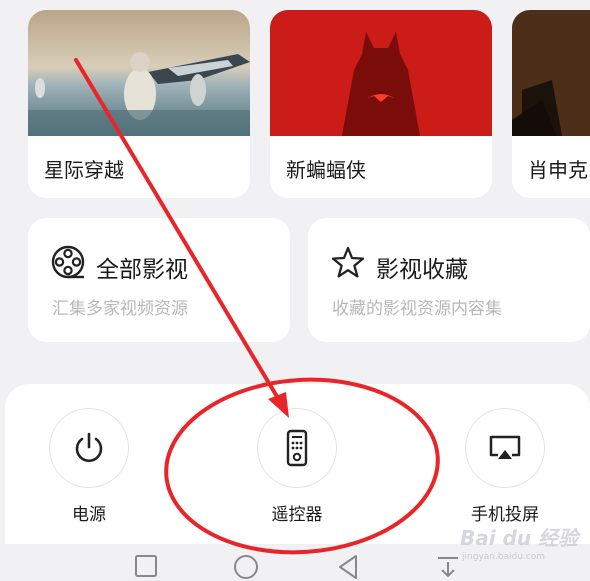 The image size is (590, 581). What do you see at coordinates (422, 270) in the screenshot?
I see `favorites-title: 影视收藏` at bounding box center [422, 270].